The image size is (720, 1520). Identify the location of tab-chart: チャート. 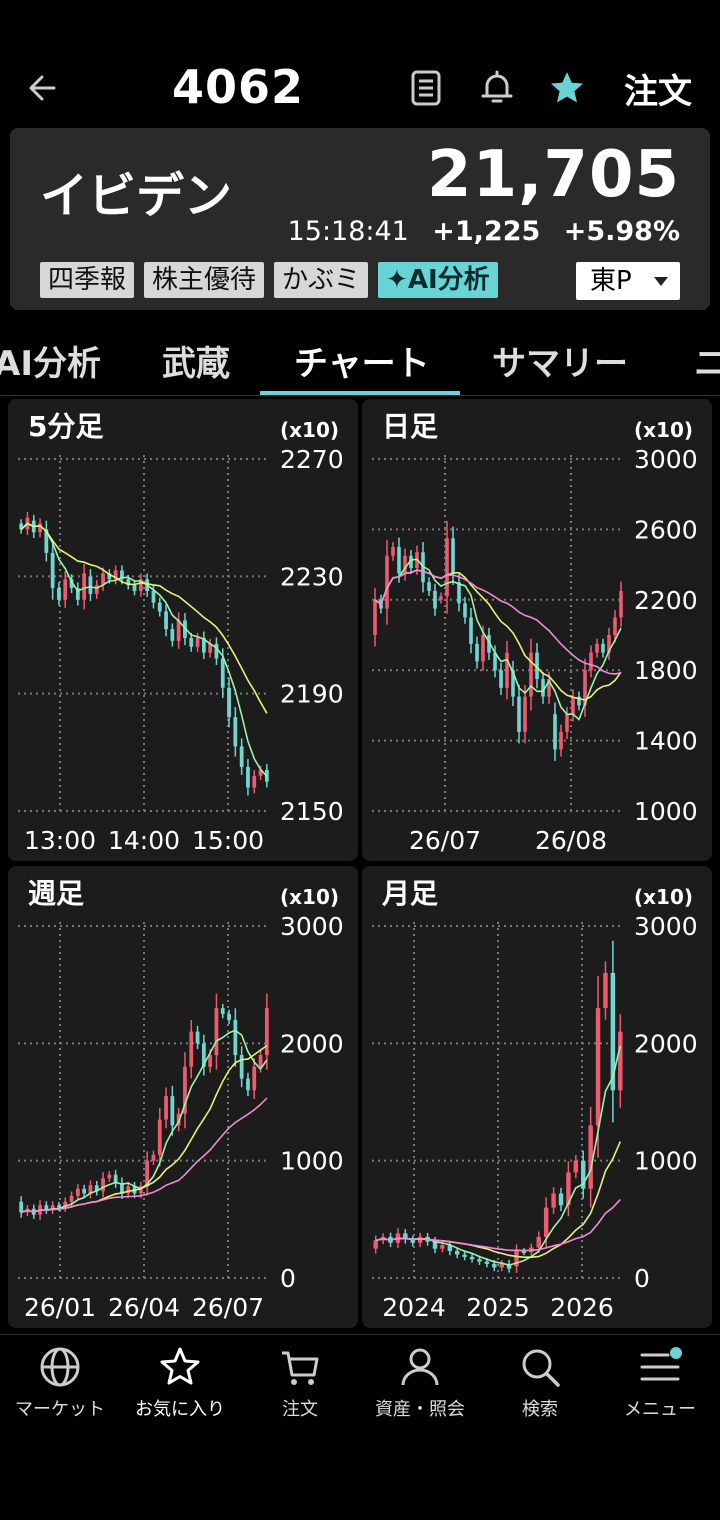
(362, 360).